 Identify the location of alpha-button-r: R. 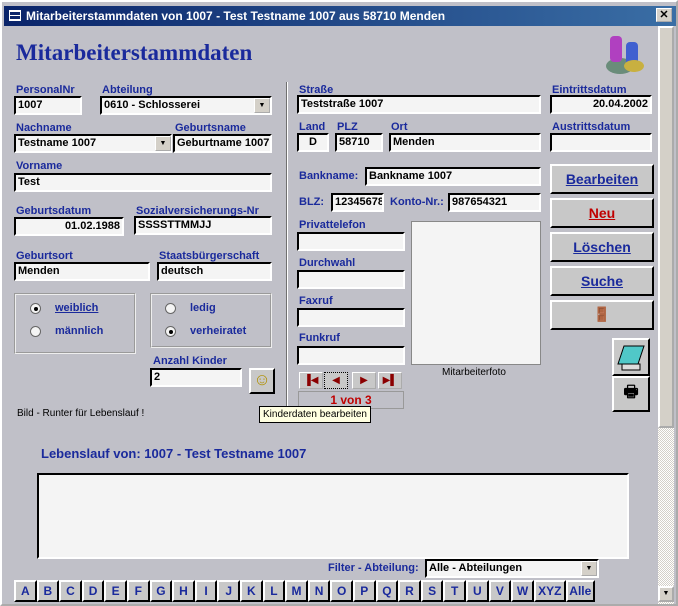
(409, 591).